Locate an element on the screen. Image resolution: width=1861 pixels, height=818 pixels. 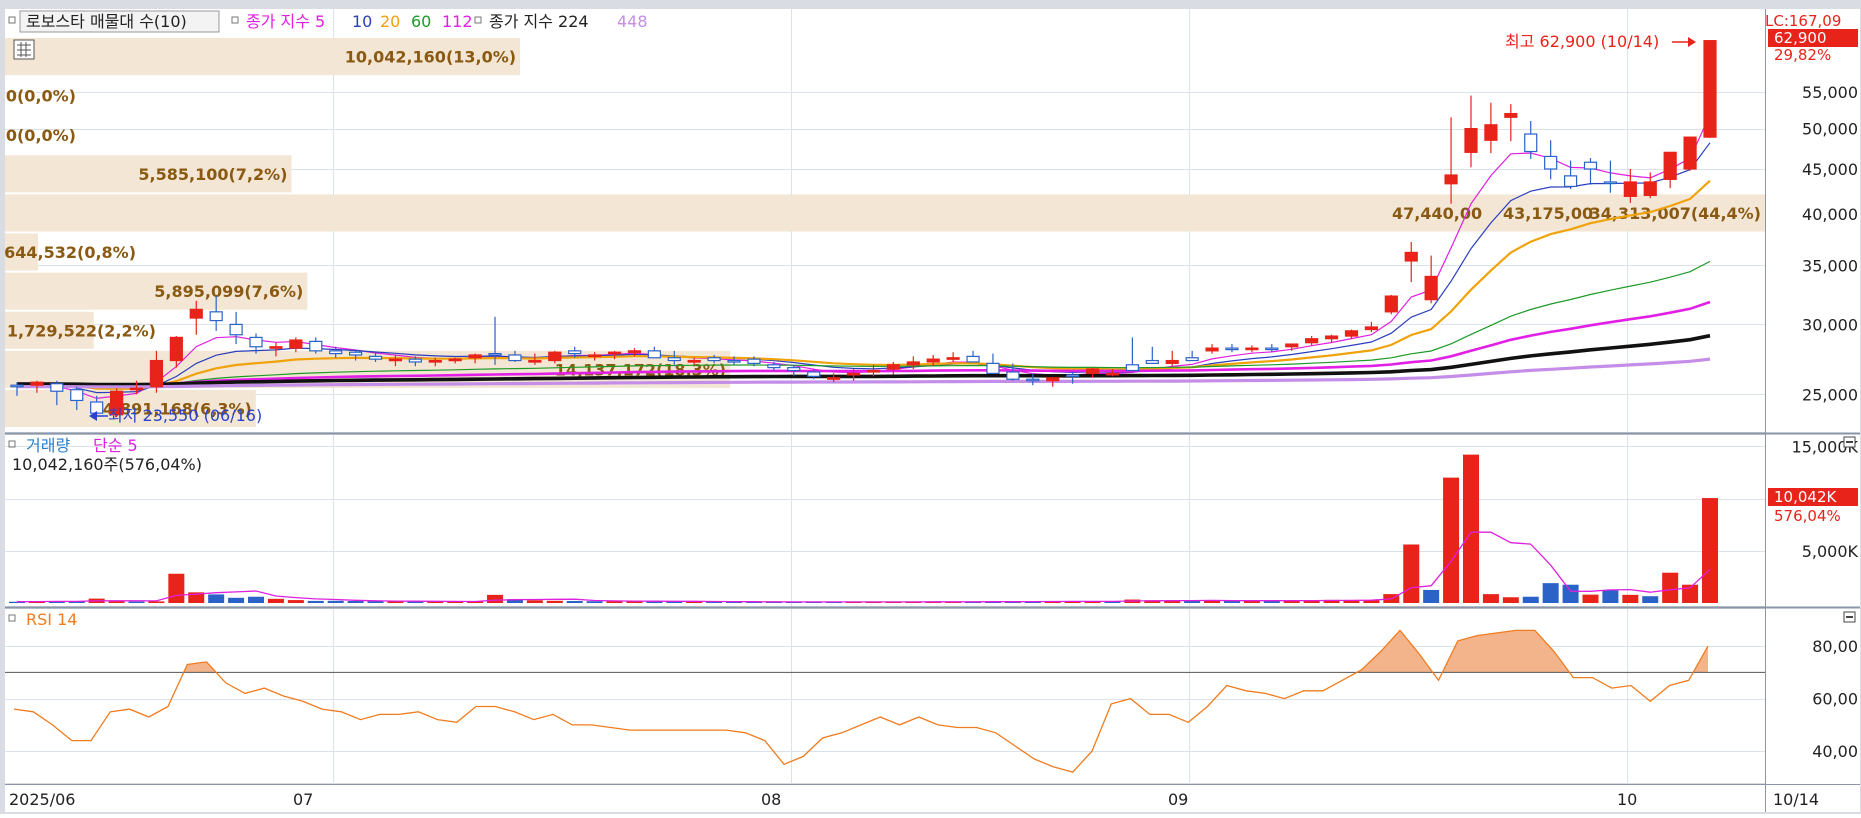
current-volume: 10,042K is located at coordinates (1805, 497).